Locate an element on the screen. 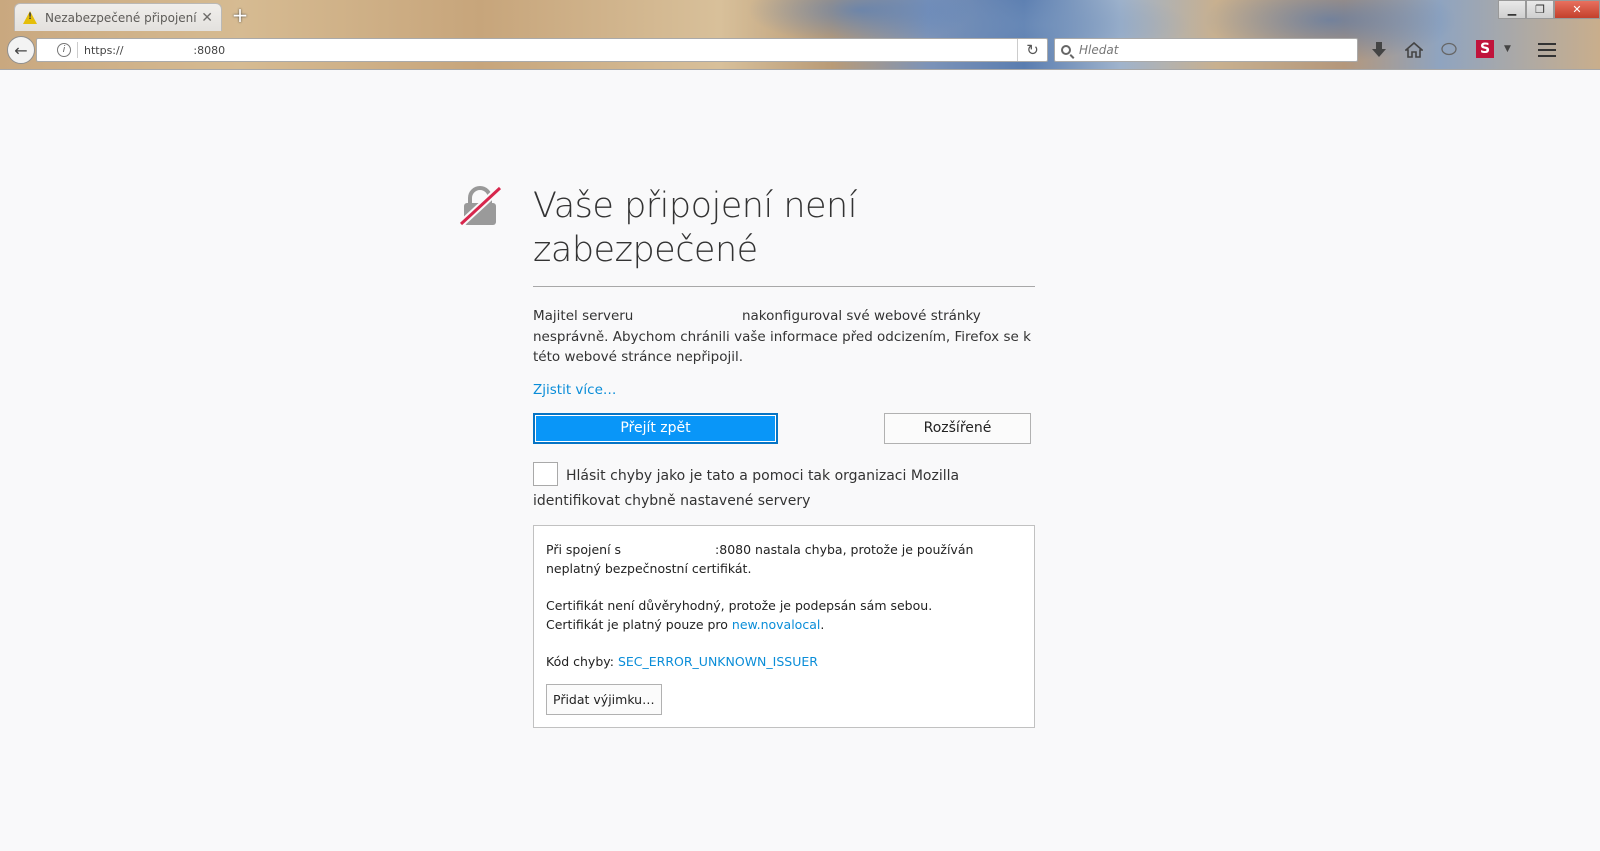 This screenshot has height=851, width=1600. tab-title: Nezabezpečené připojení is located at coordinates (121, 17).